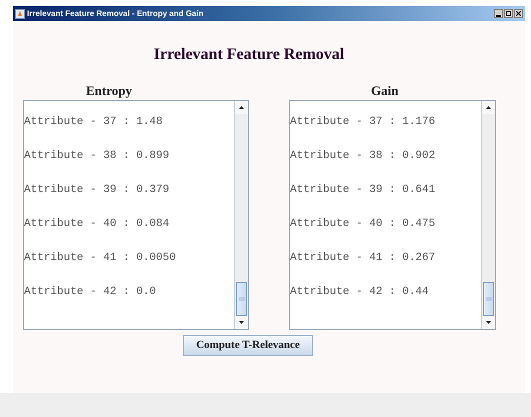 The image size is (531, 417). I want to click on close-button, so click(518, 13).